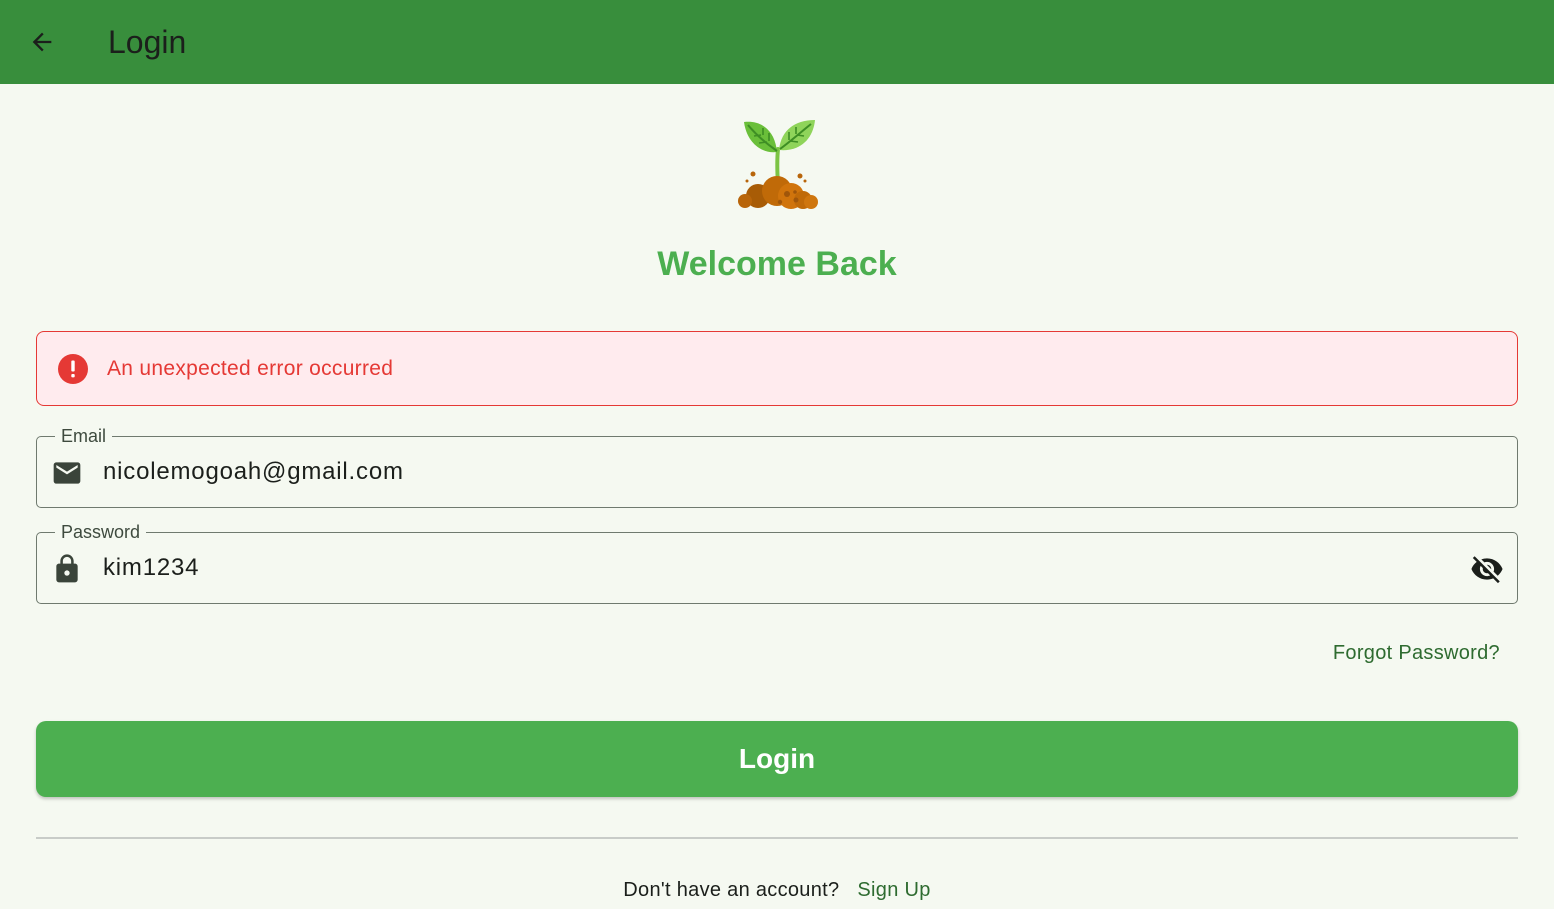 This screenshot has width=1554, height=909. I want to click on lock-icon, so click(67, 568).